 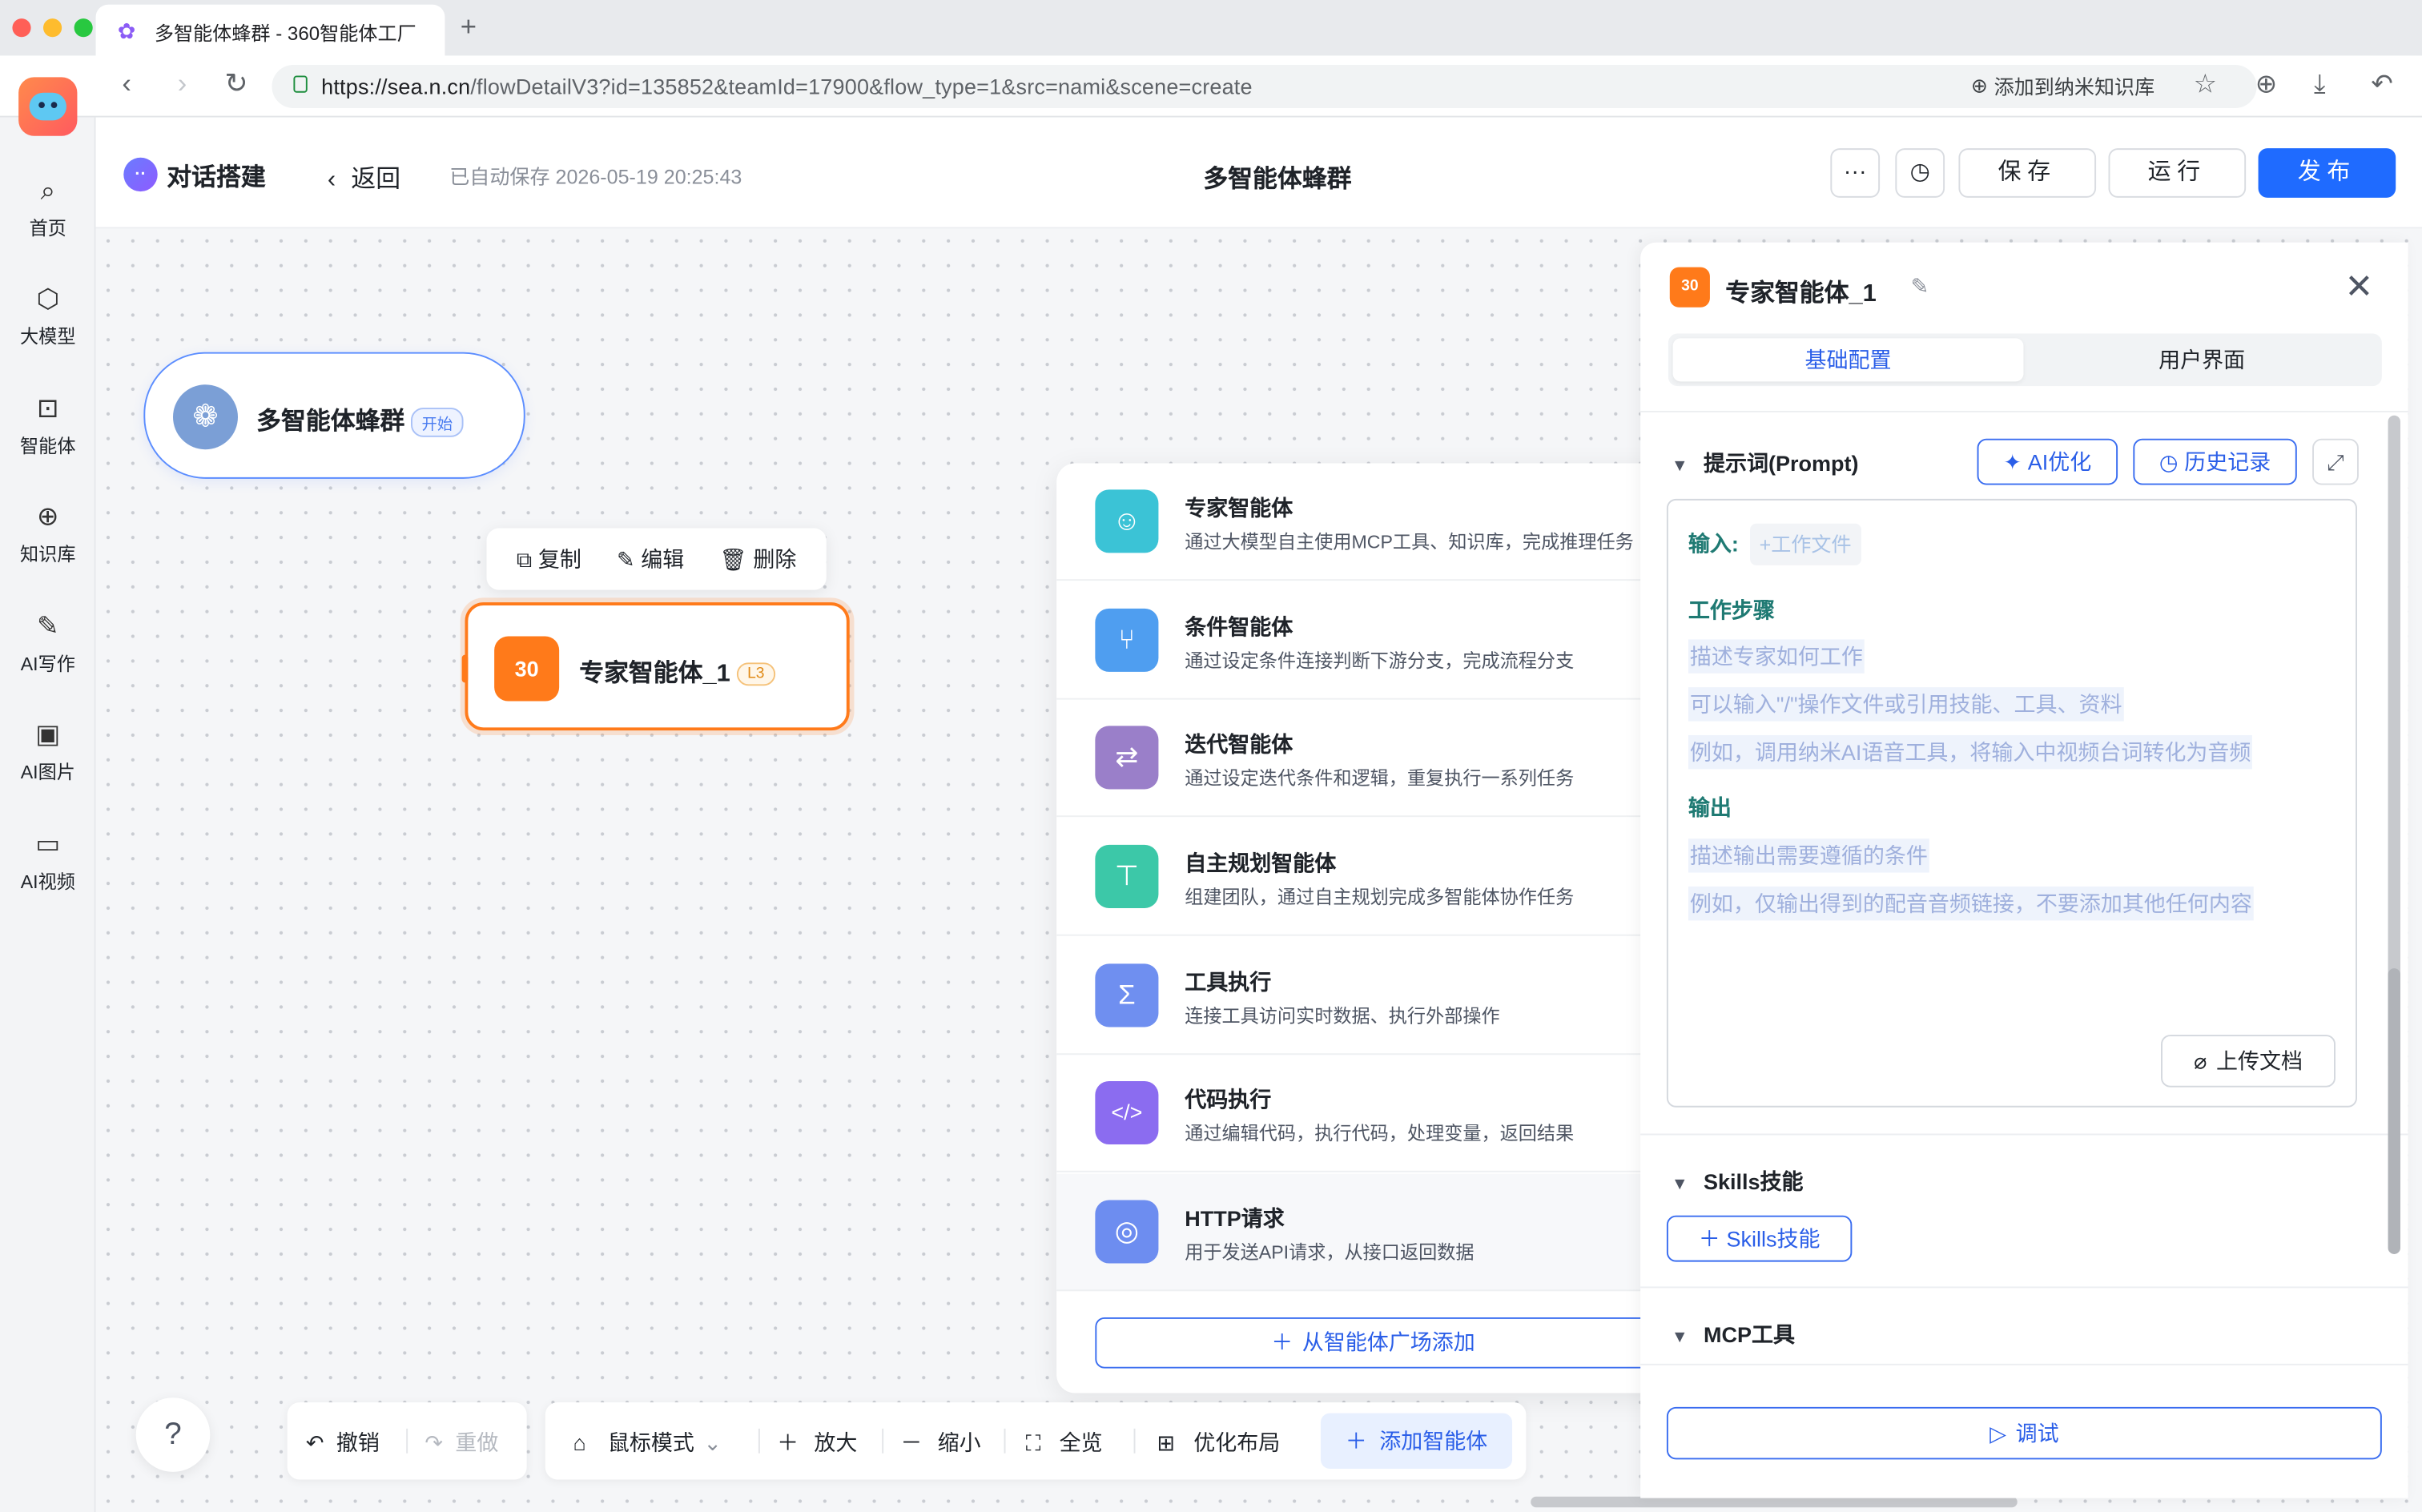 I want to click on add-to-nami-button: ⊕ 添加到纳米知识库, so click(x=2062, y=86).